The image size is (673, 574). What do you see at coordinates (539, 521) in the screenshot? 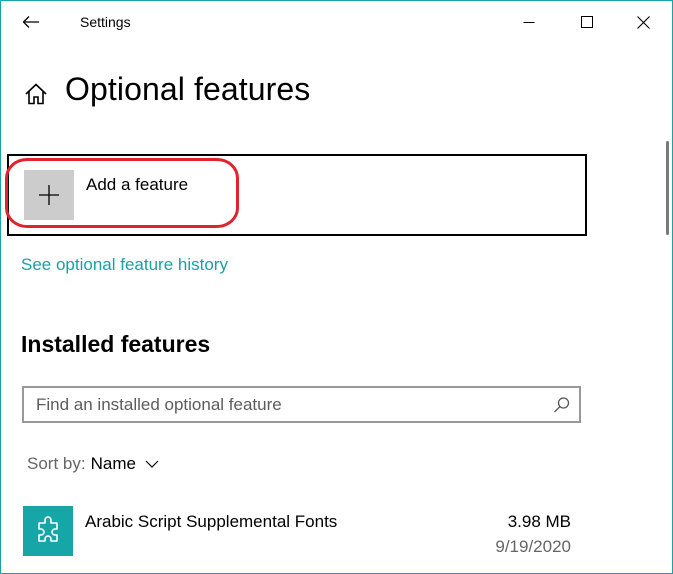
I see `feature-size: 3.98 MB` at bounding box center [539, 521].